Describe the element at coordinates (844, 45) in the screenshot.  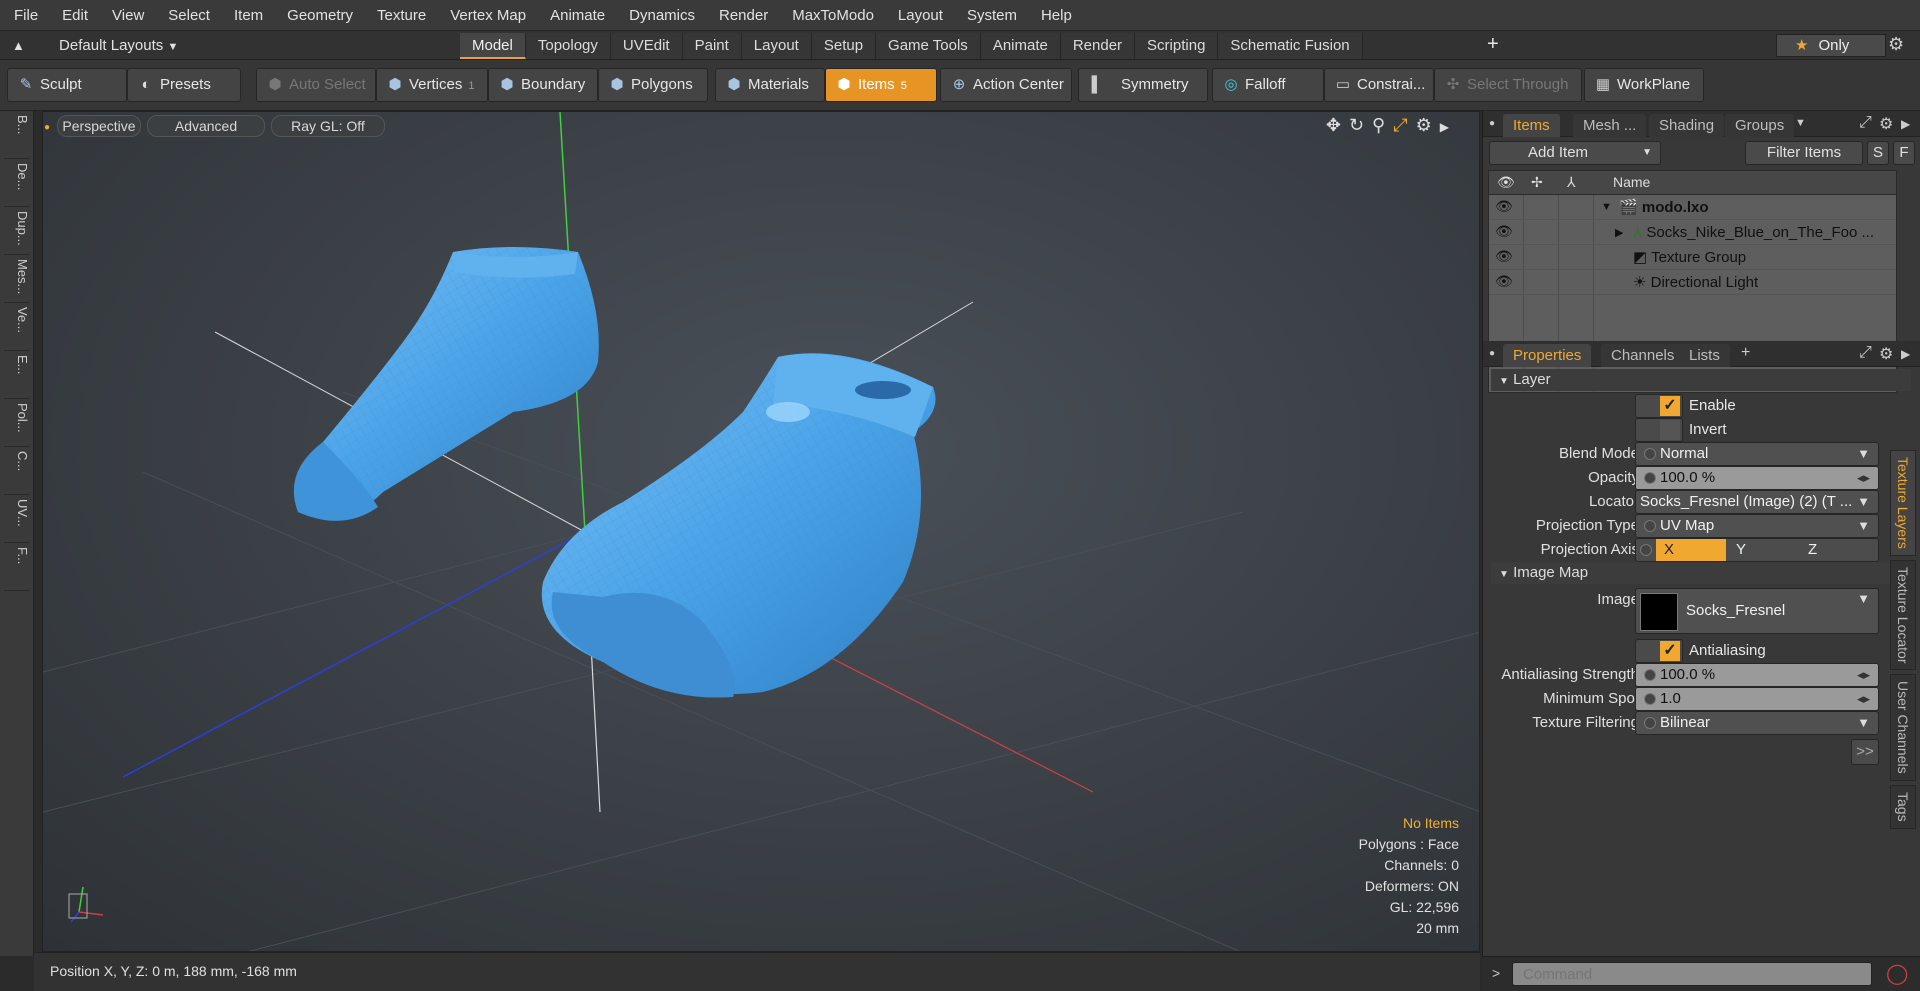
I see `tab-setup: Setup` at that location.